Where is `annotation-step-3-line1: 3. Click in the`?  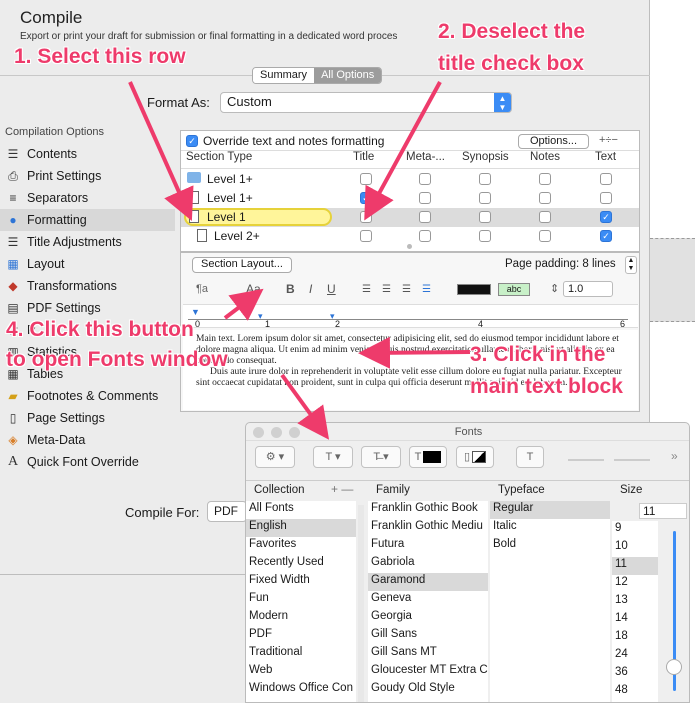 annotation-step-3-line1: 3. Click in the is located at coordinates (538, 354).